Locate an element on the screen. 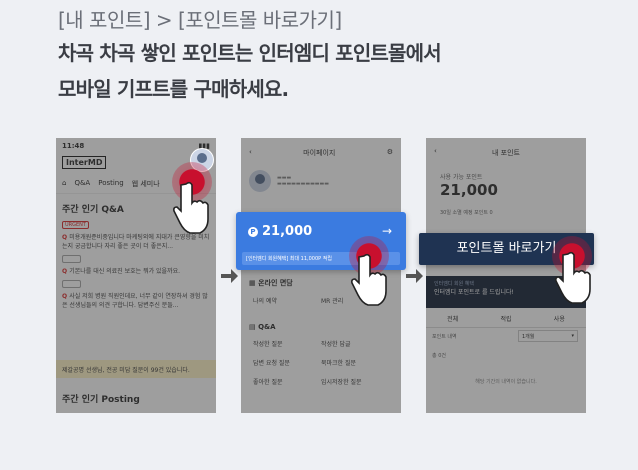 The image size is (638, 470). menu-my-reservation: 나의 예약 is located at coordinates (287, 300).